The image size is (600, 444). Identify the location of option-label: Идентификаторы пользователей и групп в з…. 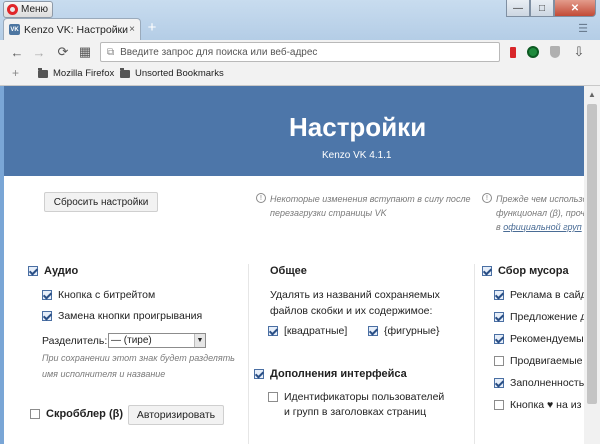
(364, 405).